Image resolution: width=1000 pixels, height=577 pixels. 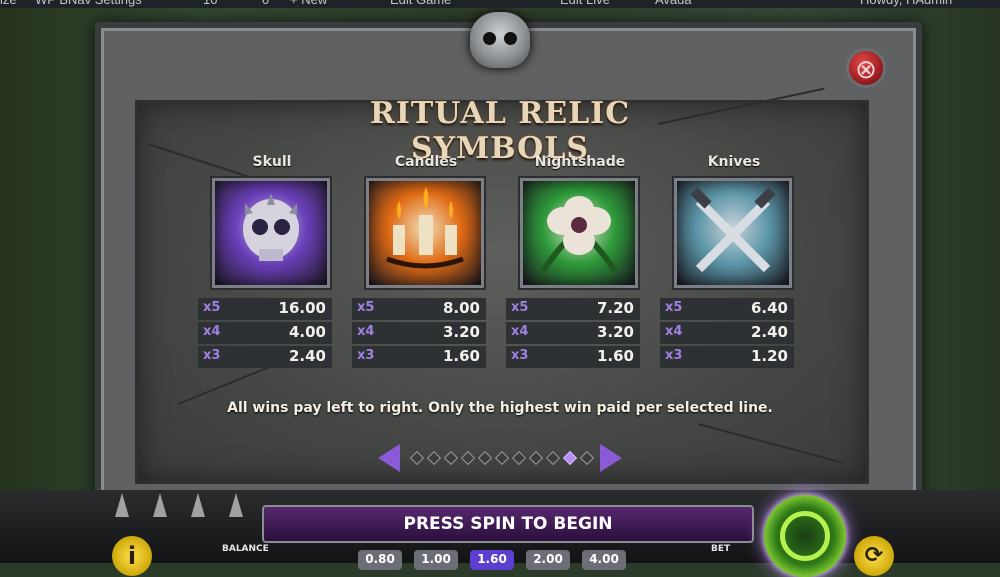 I want to click on admin-bar-item: Edit Live, so click(x=585, y=4).